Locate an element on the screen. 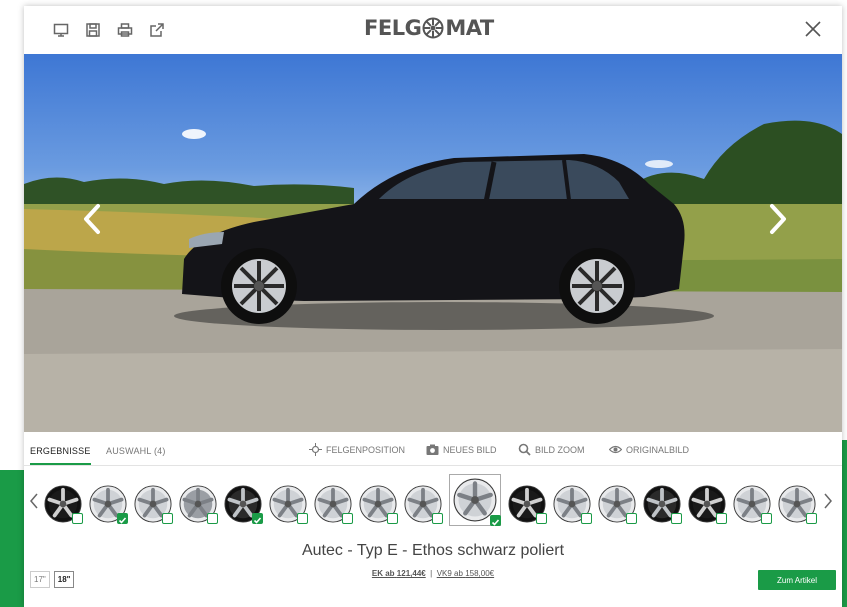 The image size is (847, 607). crosshair-icon is located at coordinates (315, 449).